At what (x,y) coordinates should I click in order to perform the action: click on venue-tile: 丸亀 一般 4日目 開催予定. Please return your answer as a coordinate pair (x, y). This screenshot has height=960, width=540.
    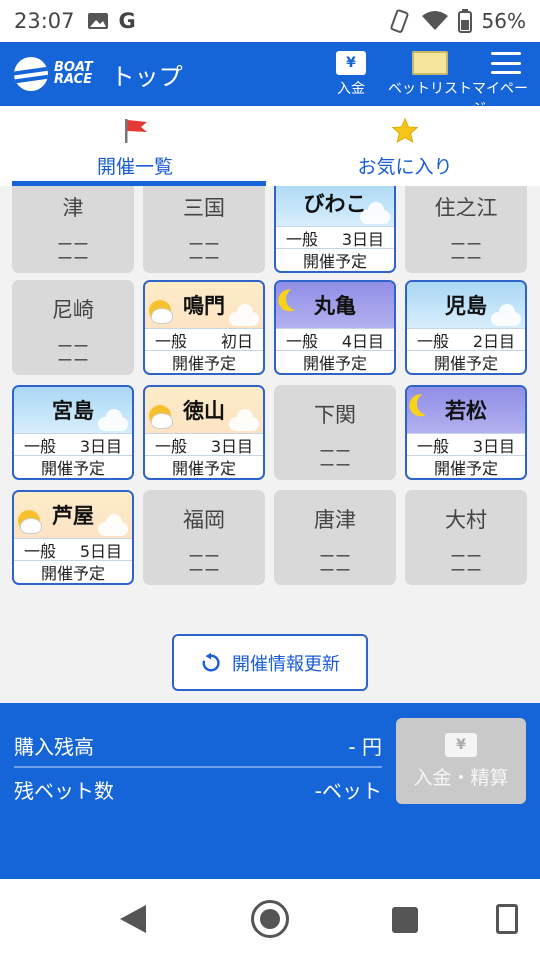
    Looking at the image, I should click on (335, 327).